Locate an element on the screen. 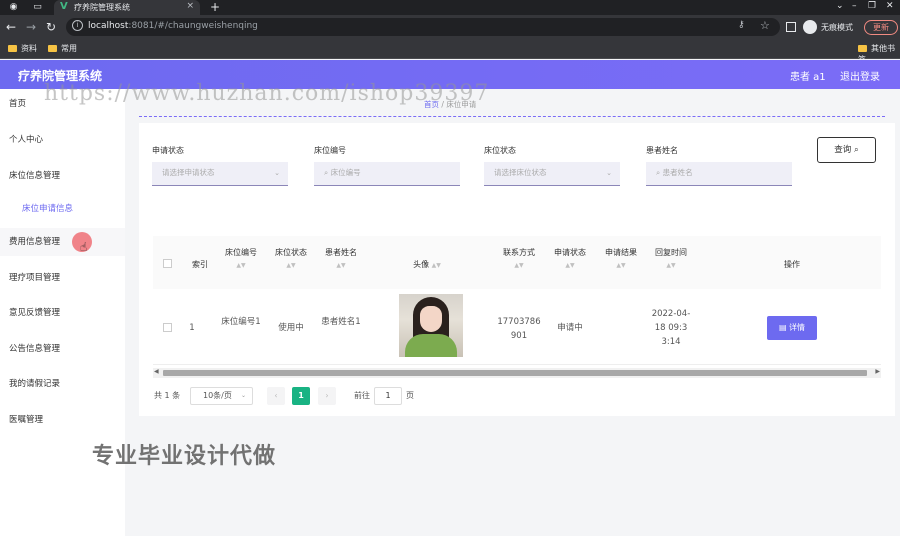  address-bar: i localhost:8081/#/chaungweishenqing ⚷ ☆ is located at coordinates (423, 27).